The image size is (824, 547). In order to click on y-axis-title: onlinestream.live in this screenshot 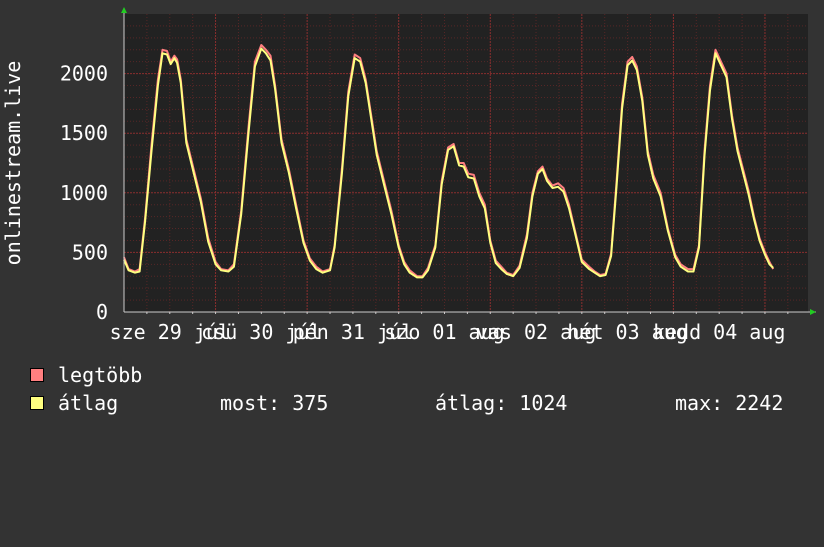, I will do `click(13, 163)`.